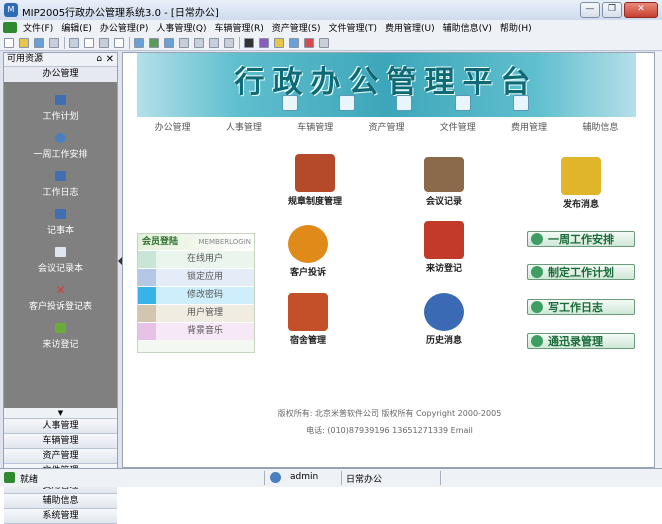  What do you see at coordinates (581, 272) in the screenshot?
I see `make-work-plan-button: 制定工作计划` at bounding box center [581, 272].